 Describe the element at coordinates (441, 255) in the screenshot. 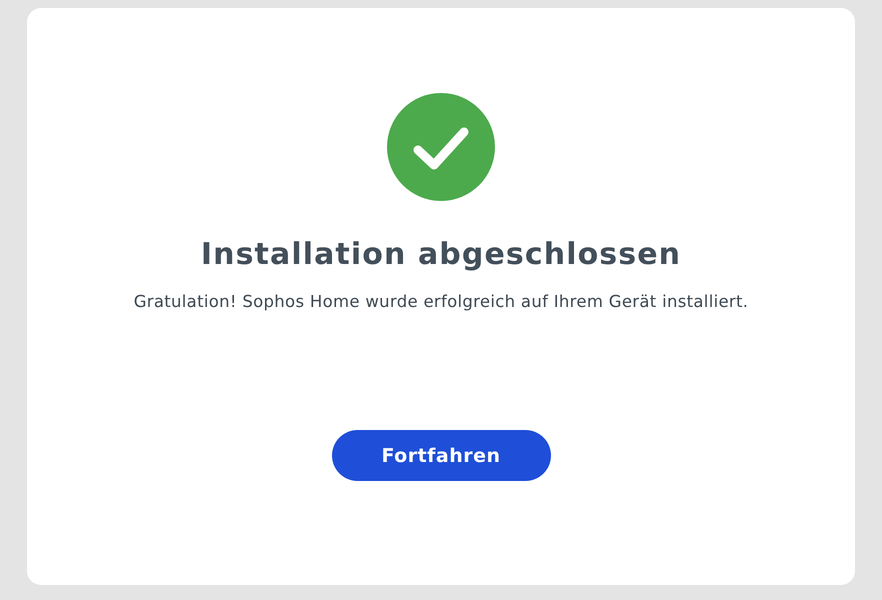

I see `dialog-title: Installation abgeschlossen` at that location.